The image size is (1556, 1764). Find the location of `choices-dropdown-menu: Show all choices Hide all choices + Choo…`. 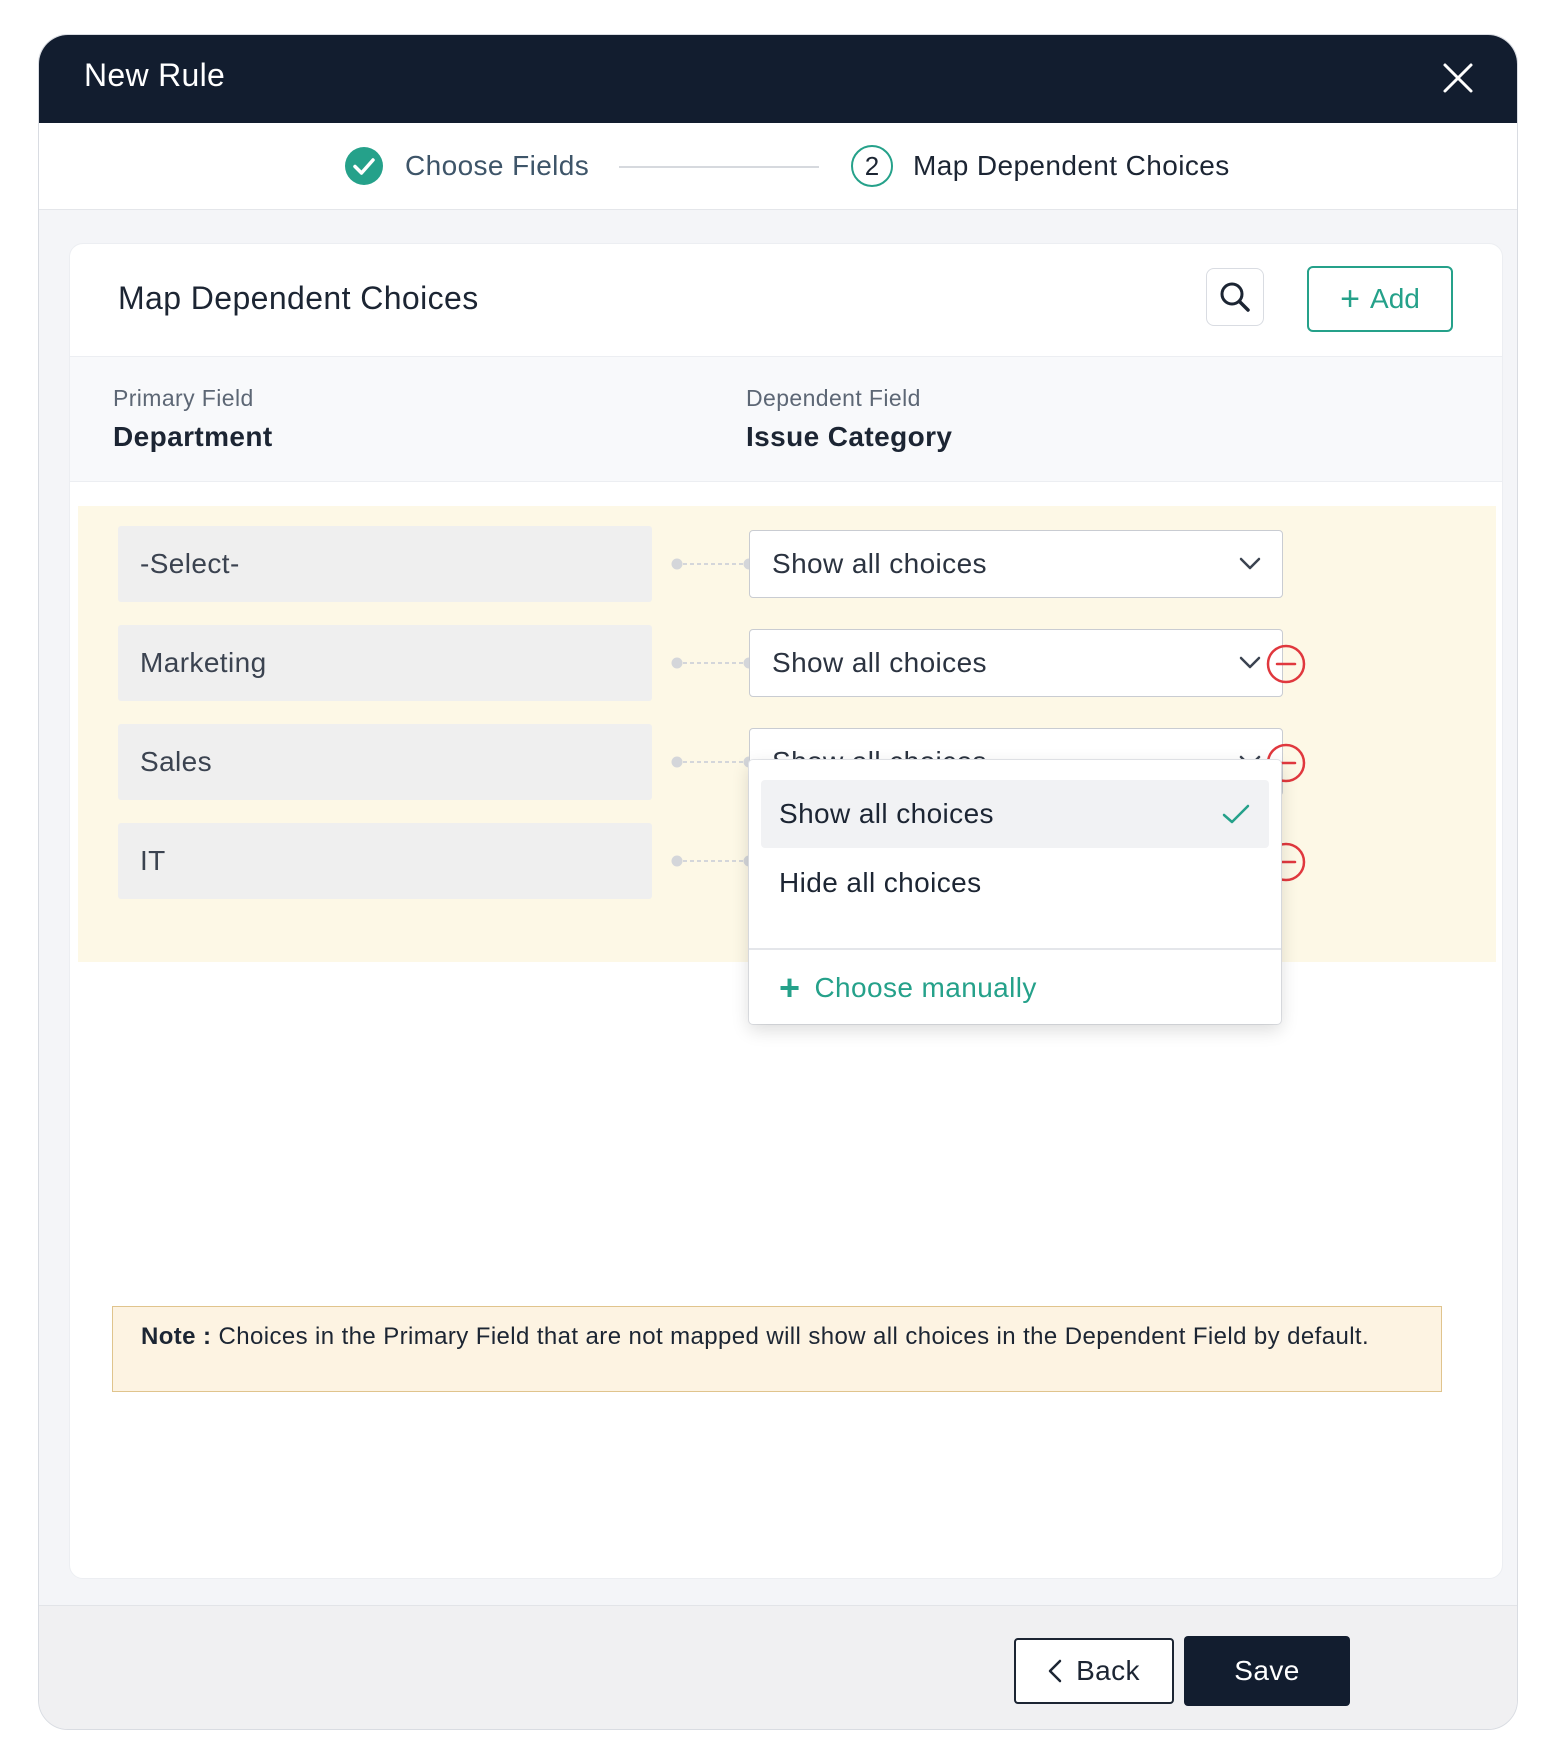

choices-dropdown-menu: Show all choices Hide all choices + Choo… is located at coordinates (1015, 892).